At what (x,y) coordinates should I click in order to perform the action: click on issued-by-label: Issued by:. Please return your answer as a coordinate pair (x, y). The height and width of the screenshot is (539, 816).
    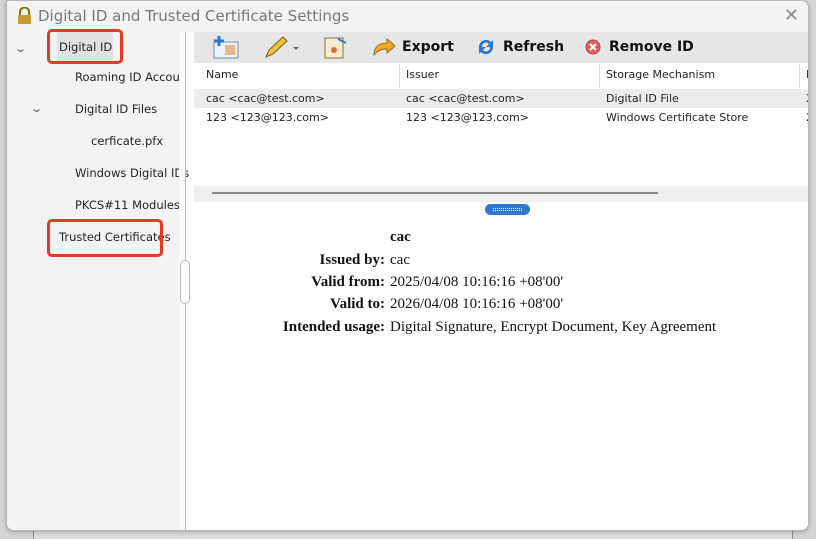
    Looking at the image, I should click on (352, 260).